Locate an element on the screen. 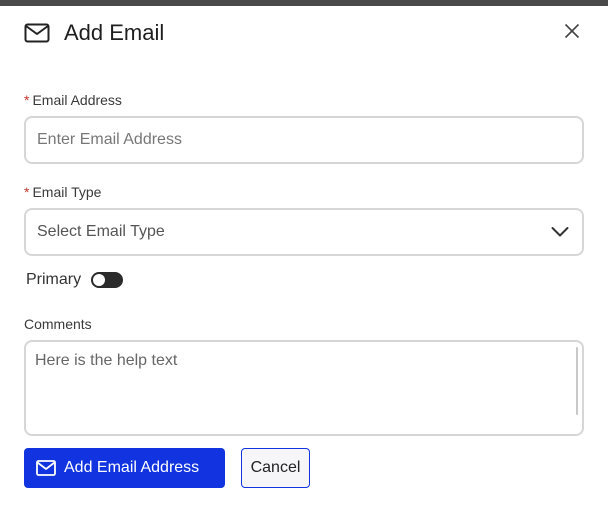  primary-toggle is located at coordinates (107, 280).